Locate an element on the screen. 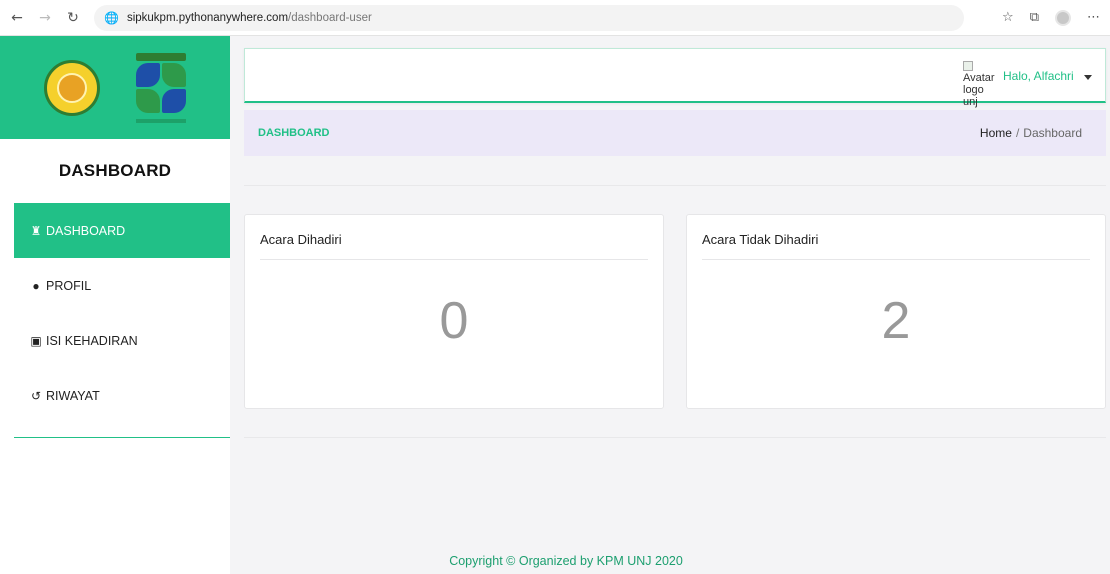  user-icon: ● is located at coordinates (36, 285).